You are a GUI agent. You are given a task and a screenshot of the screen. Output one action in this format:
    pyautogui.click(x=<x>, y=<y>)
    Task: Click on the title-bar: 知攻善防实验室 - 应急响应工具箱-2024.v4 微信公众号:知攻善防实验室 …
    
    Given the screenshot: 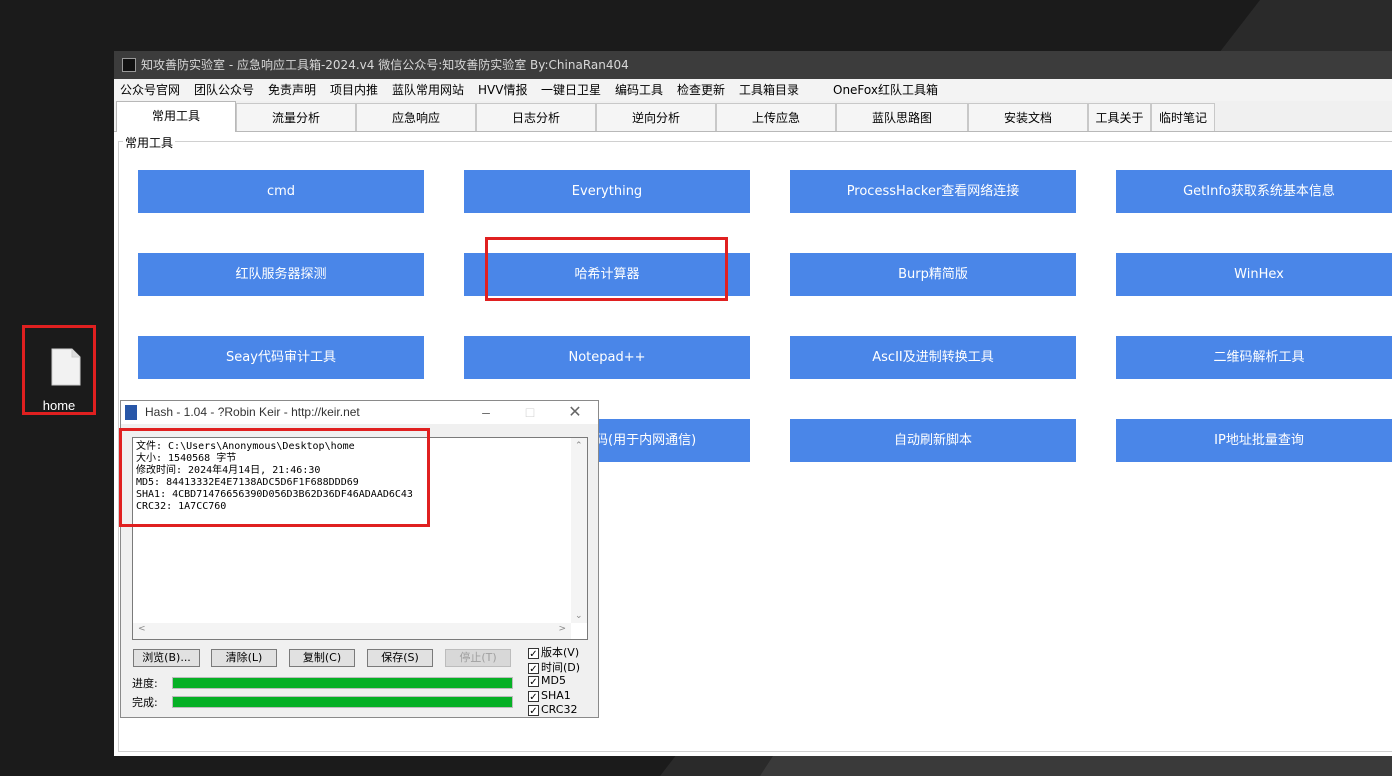 What is the action you would take?
    pyautogui.click(x=753, y=65)
    